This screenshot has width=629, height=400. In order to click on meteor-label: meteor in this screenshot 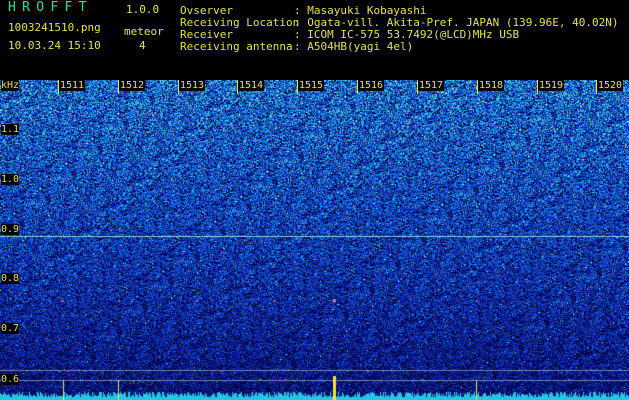, I will do `click(144, 31)`.